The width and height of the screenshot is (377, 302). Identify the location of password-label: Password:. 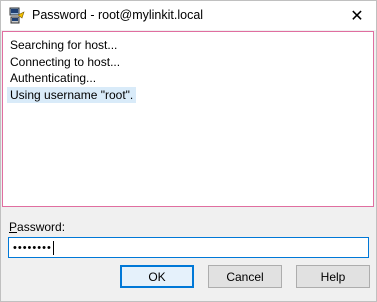
(37, 227).